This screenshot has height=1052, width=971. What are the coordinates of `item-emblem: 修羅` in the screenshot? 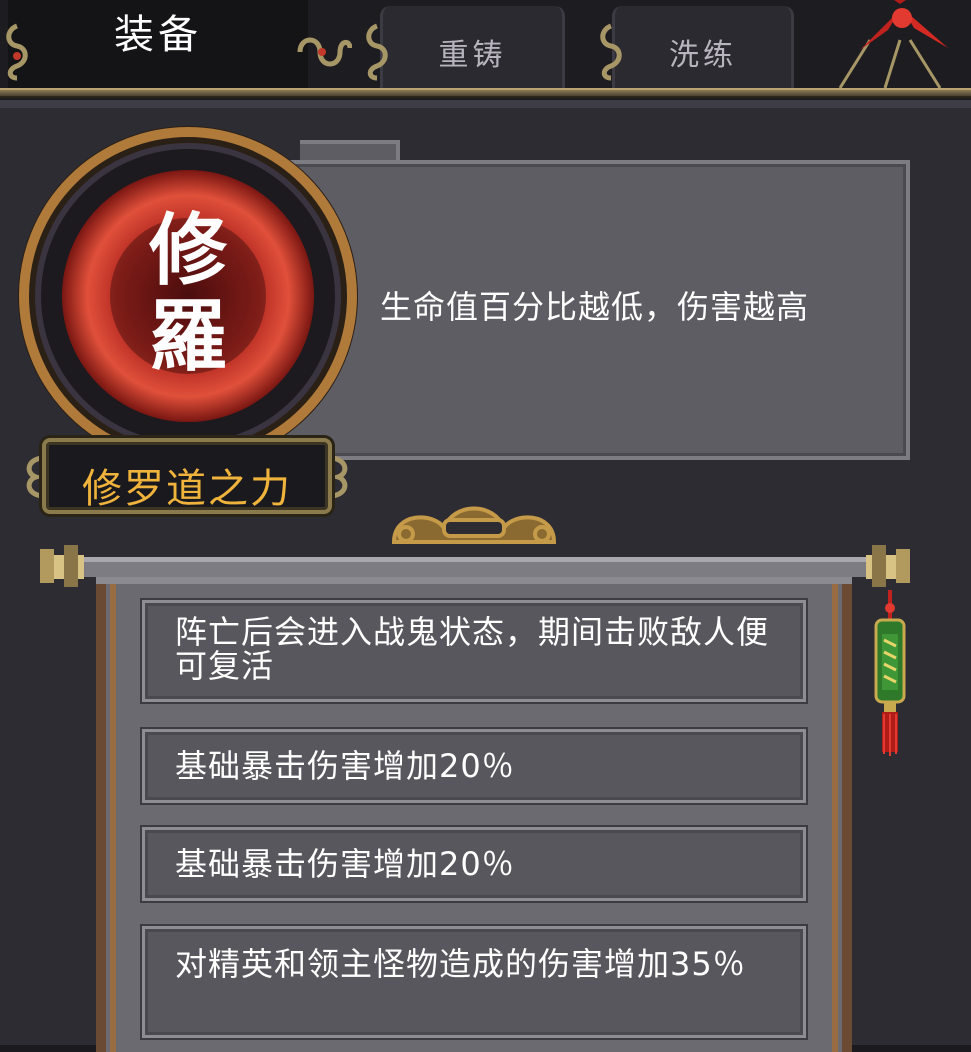 It's located at (188, 296).